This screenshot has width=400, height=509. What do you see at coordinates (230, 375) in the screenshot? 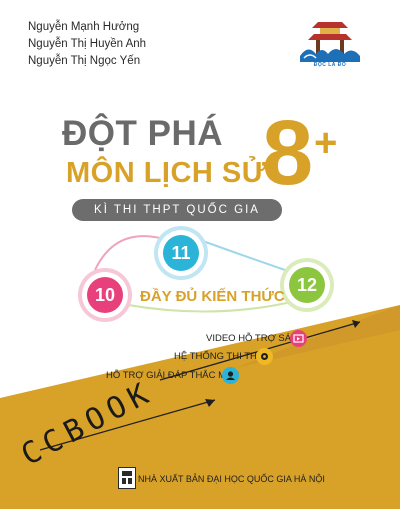
I see `support-icon` at bounding box center [230, 375].